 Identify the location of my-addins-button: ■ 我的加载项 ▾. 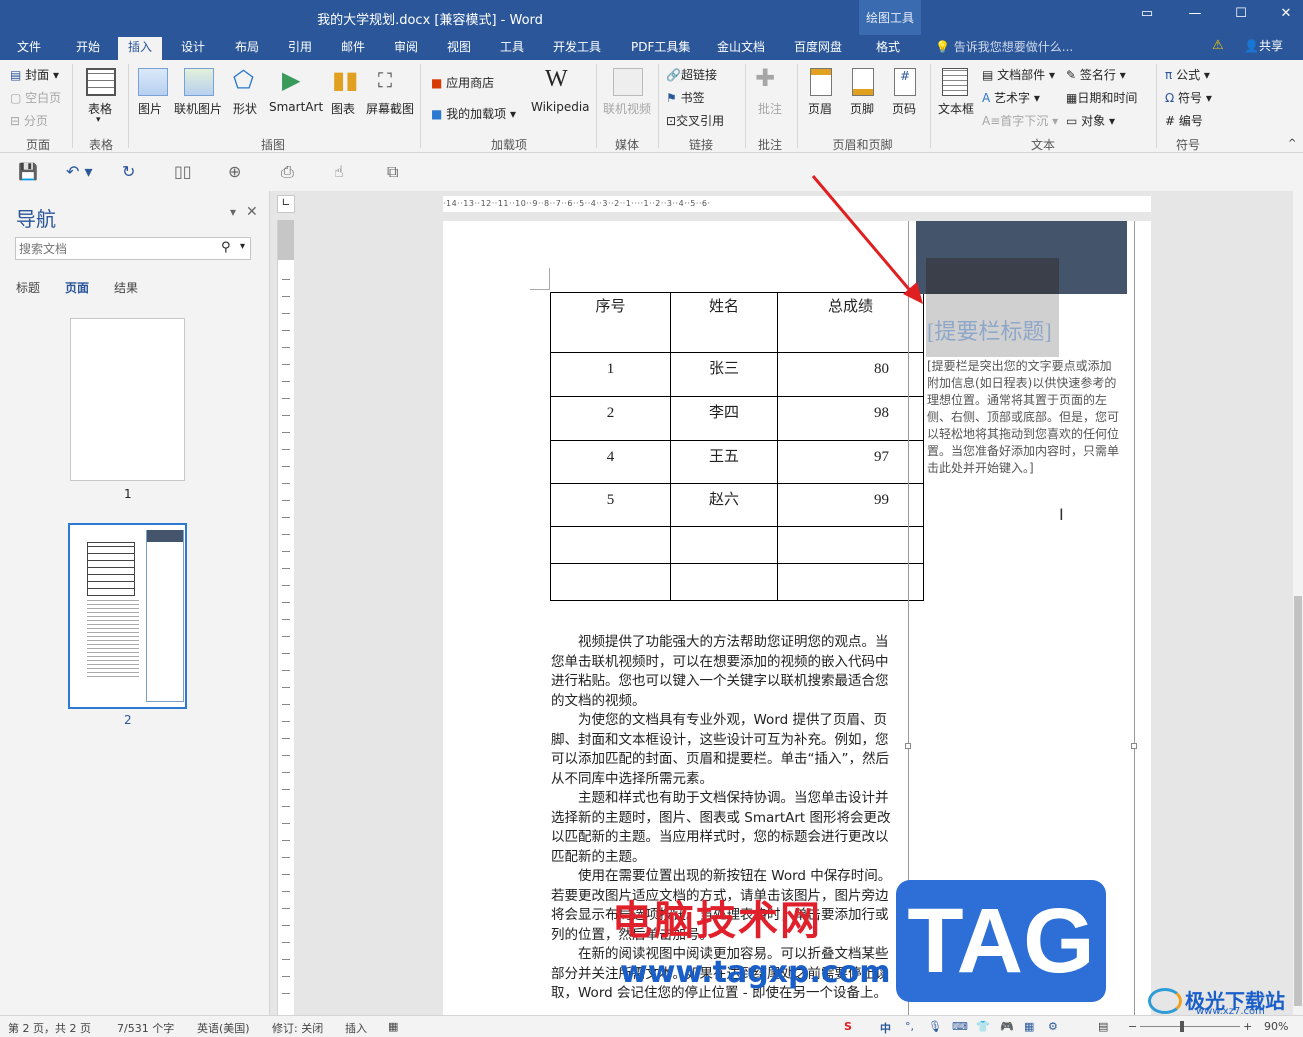
(473, 113).